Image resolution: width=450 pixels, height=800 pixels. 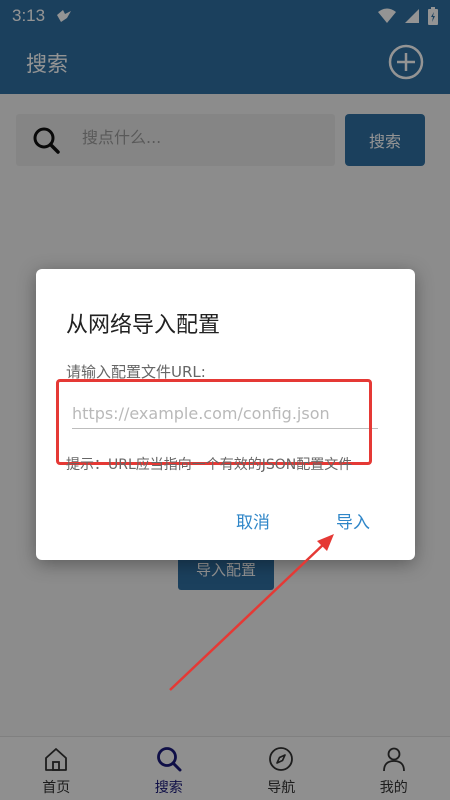 I want to click on dialog-title: 从网络导入配置, so click(x=143, y=325).